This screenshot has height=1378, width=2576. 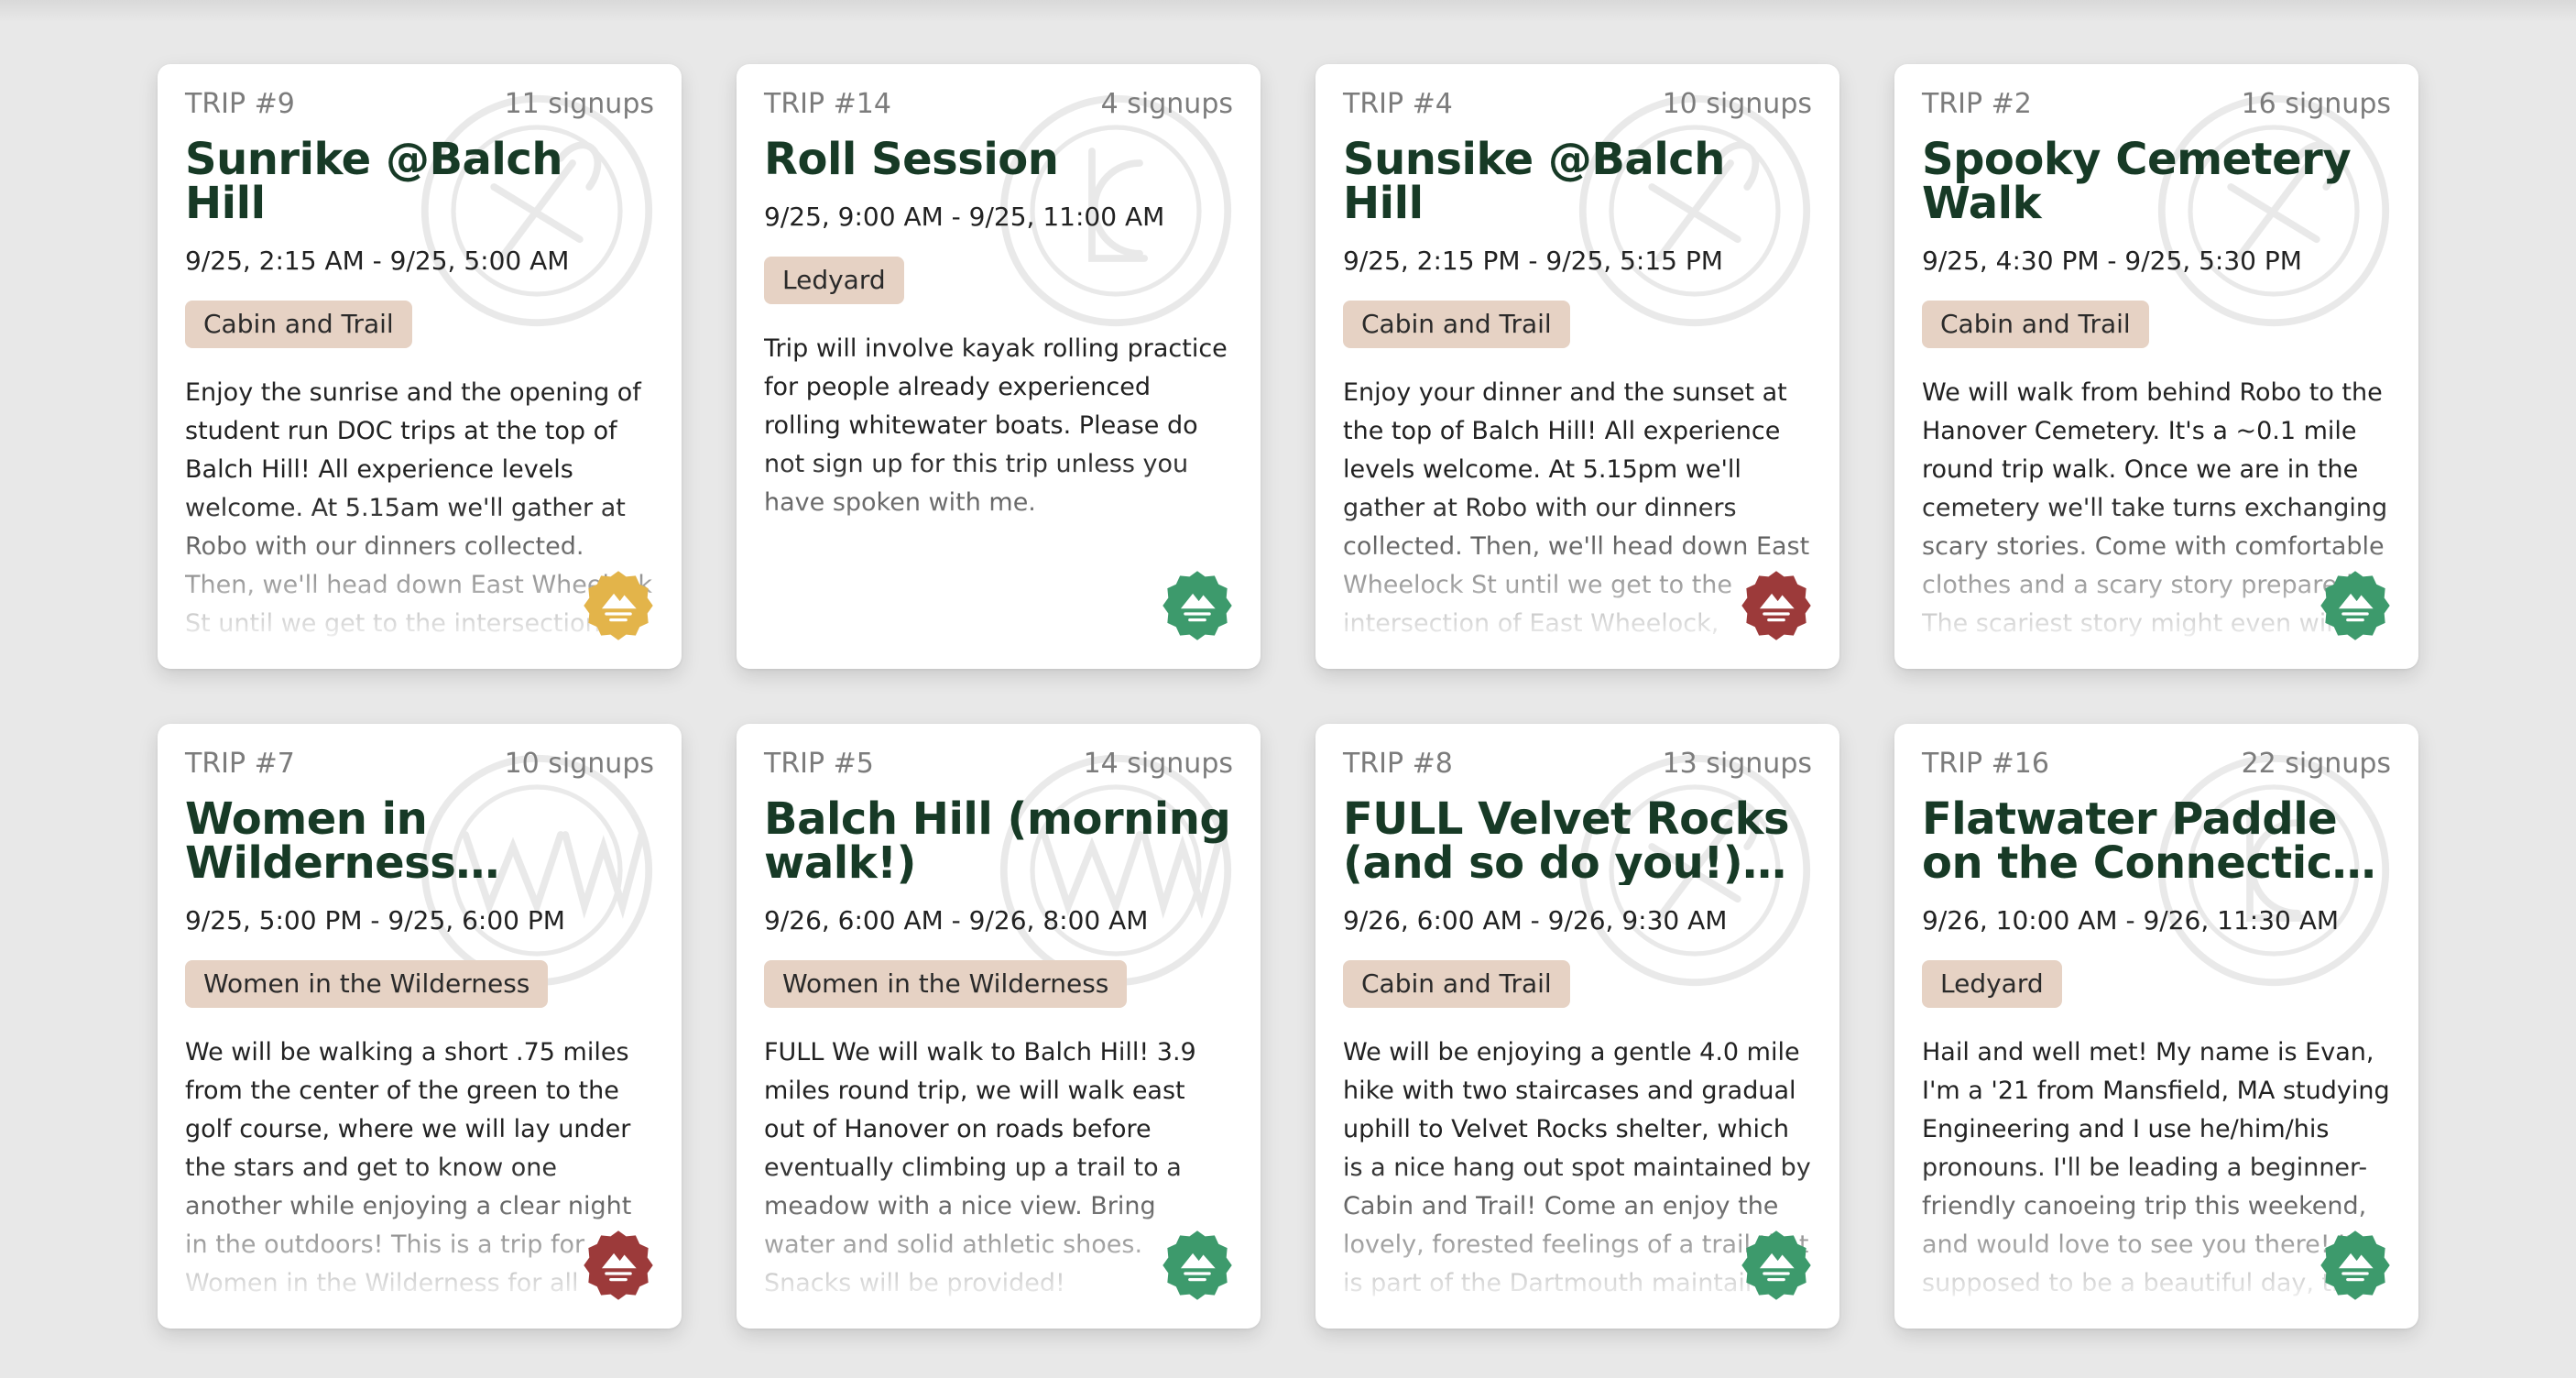 What do you see at coordinates (240, 104) in the screenshot?
I see `trip-number: TRIP #9` at bounding box center [240, 104].